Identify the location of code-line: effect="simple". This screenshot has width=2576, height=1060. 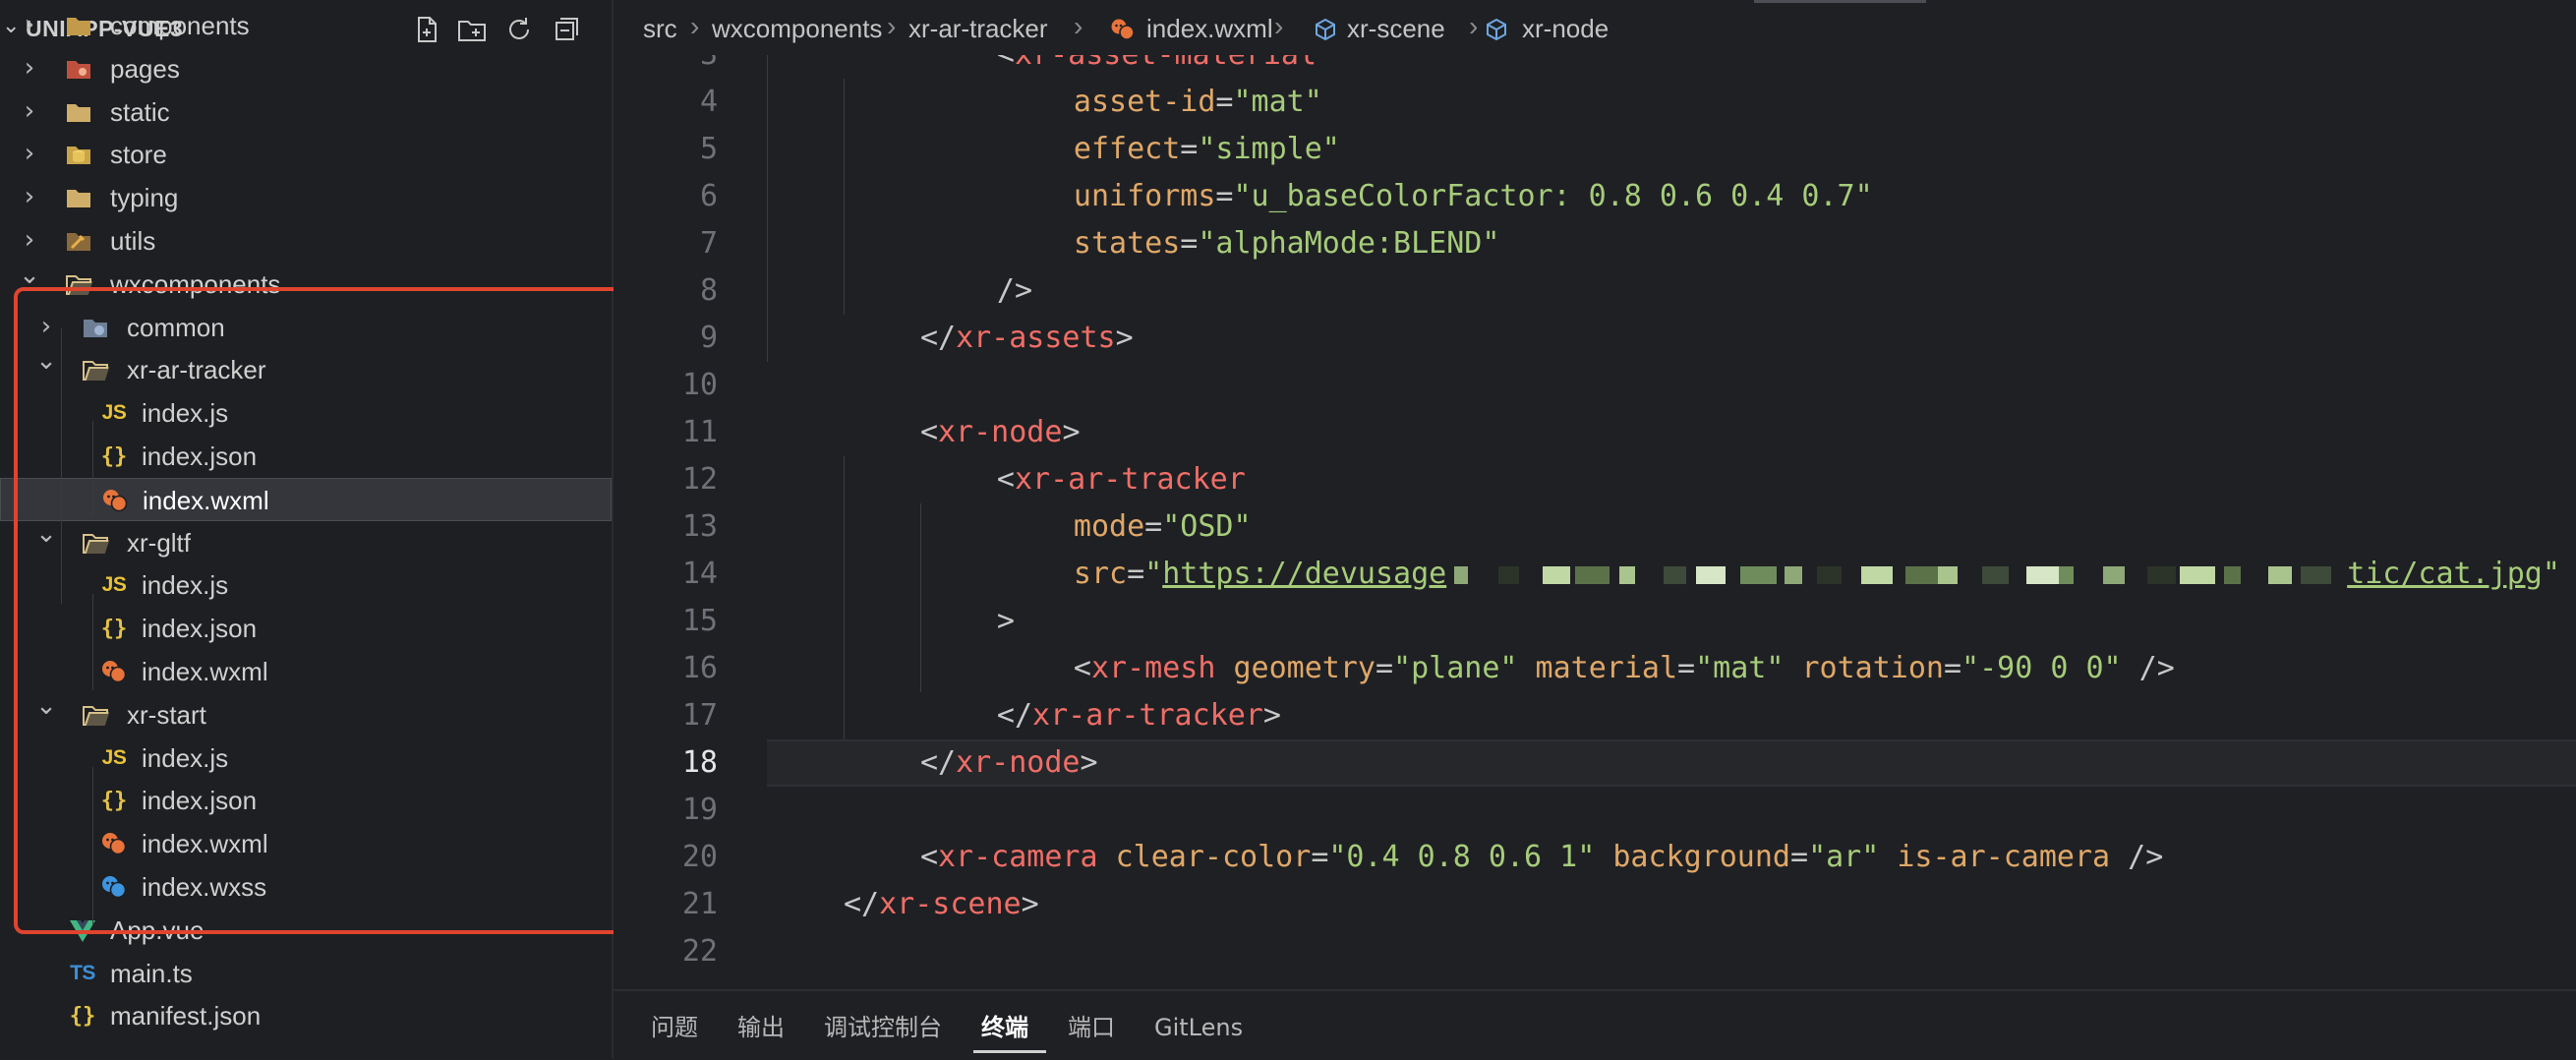
(1207, 150).